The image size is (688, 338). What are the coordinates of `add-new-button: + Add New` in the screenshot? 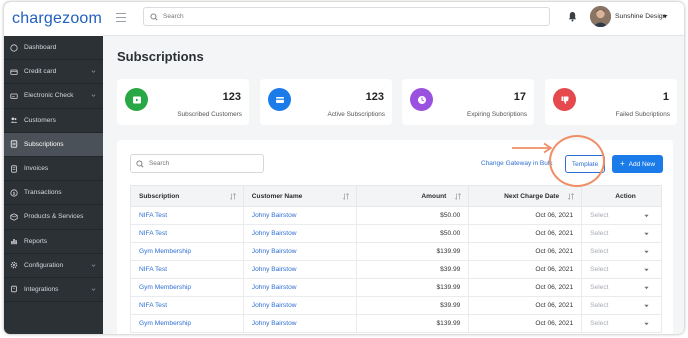 It's located at (637, 164).